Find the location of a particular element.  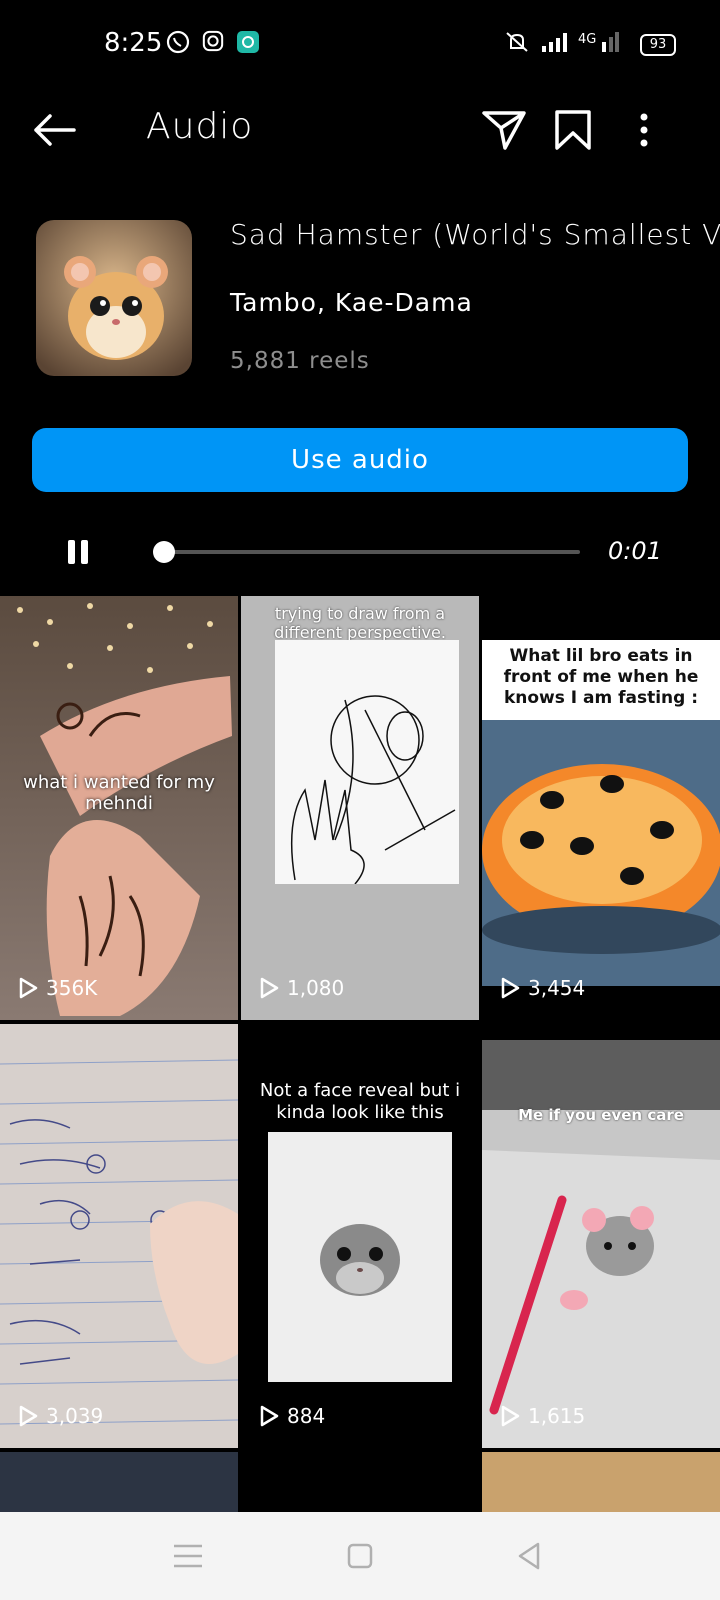

page-title: Audio is located at coordinates (200, 126).